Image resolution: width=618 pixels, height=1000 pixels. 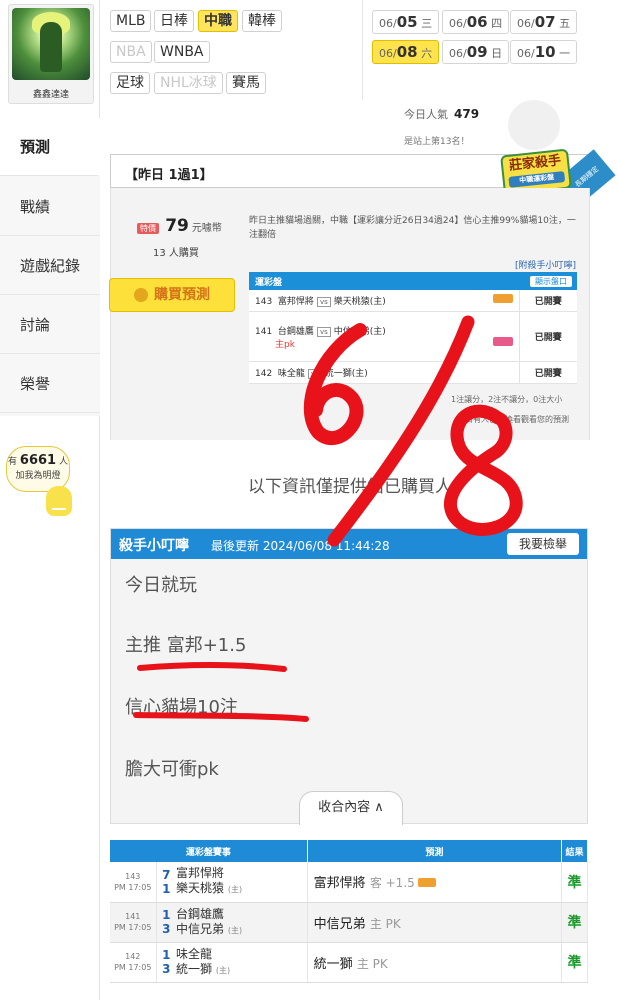 I want to click on date-0605: 06/05 三, so click(x=406, y=22).